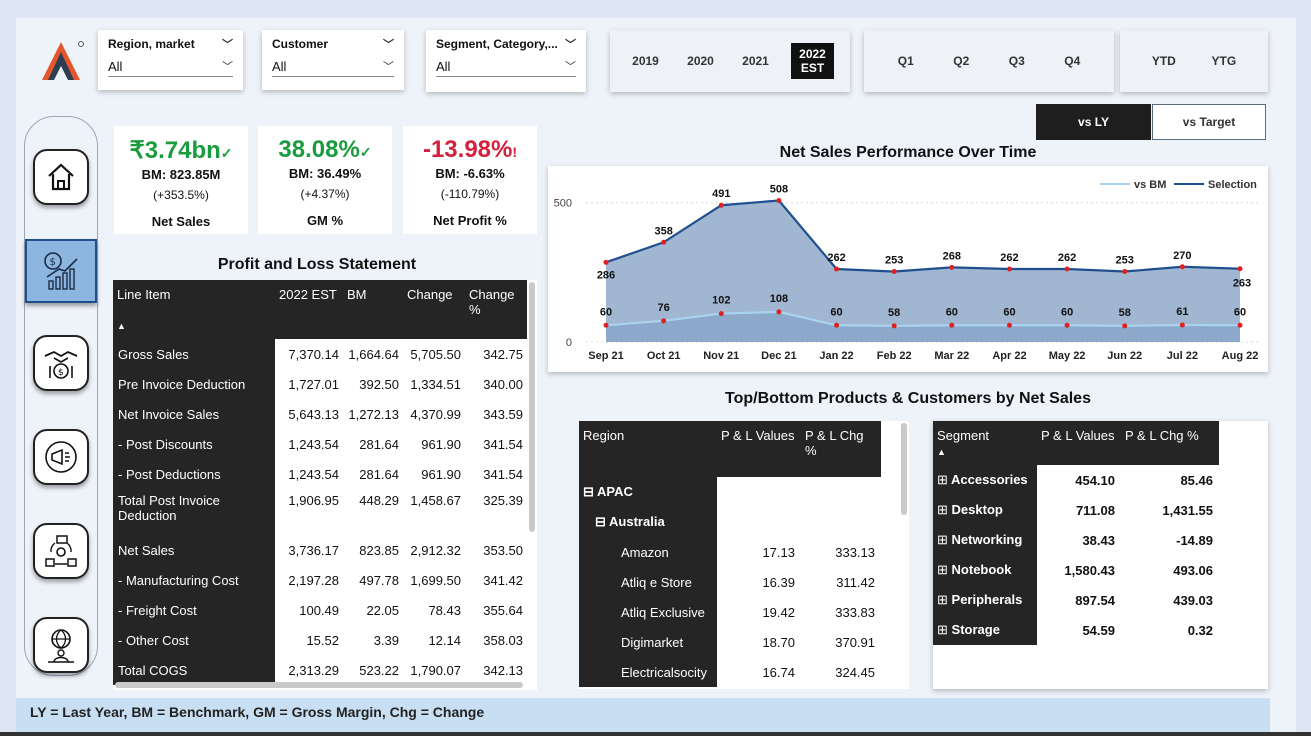 This screenshot has width=1311, height=736. What do you see at coordinates (1017, 61) in the screenshot?
I see `quarter-button-q3: Q3` at bounding box center [1017, 61].